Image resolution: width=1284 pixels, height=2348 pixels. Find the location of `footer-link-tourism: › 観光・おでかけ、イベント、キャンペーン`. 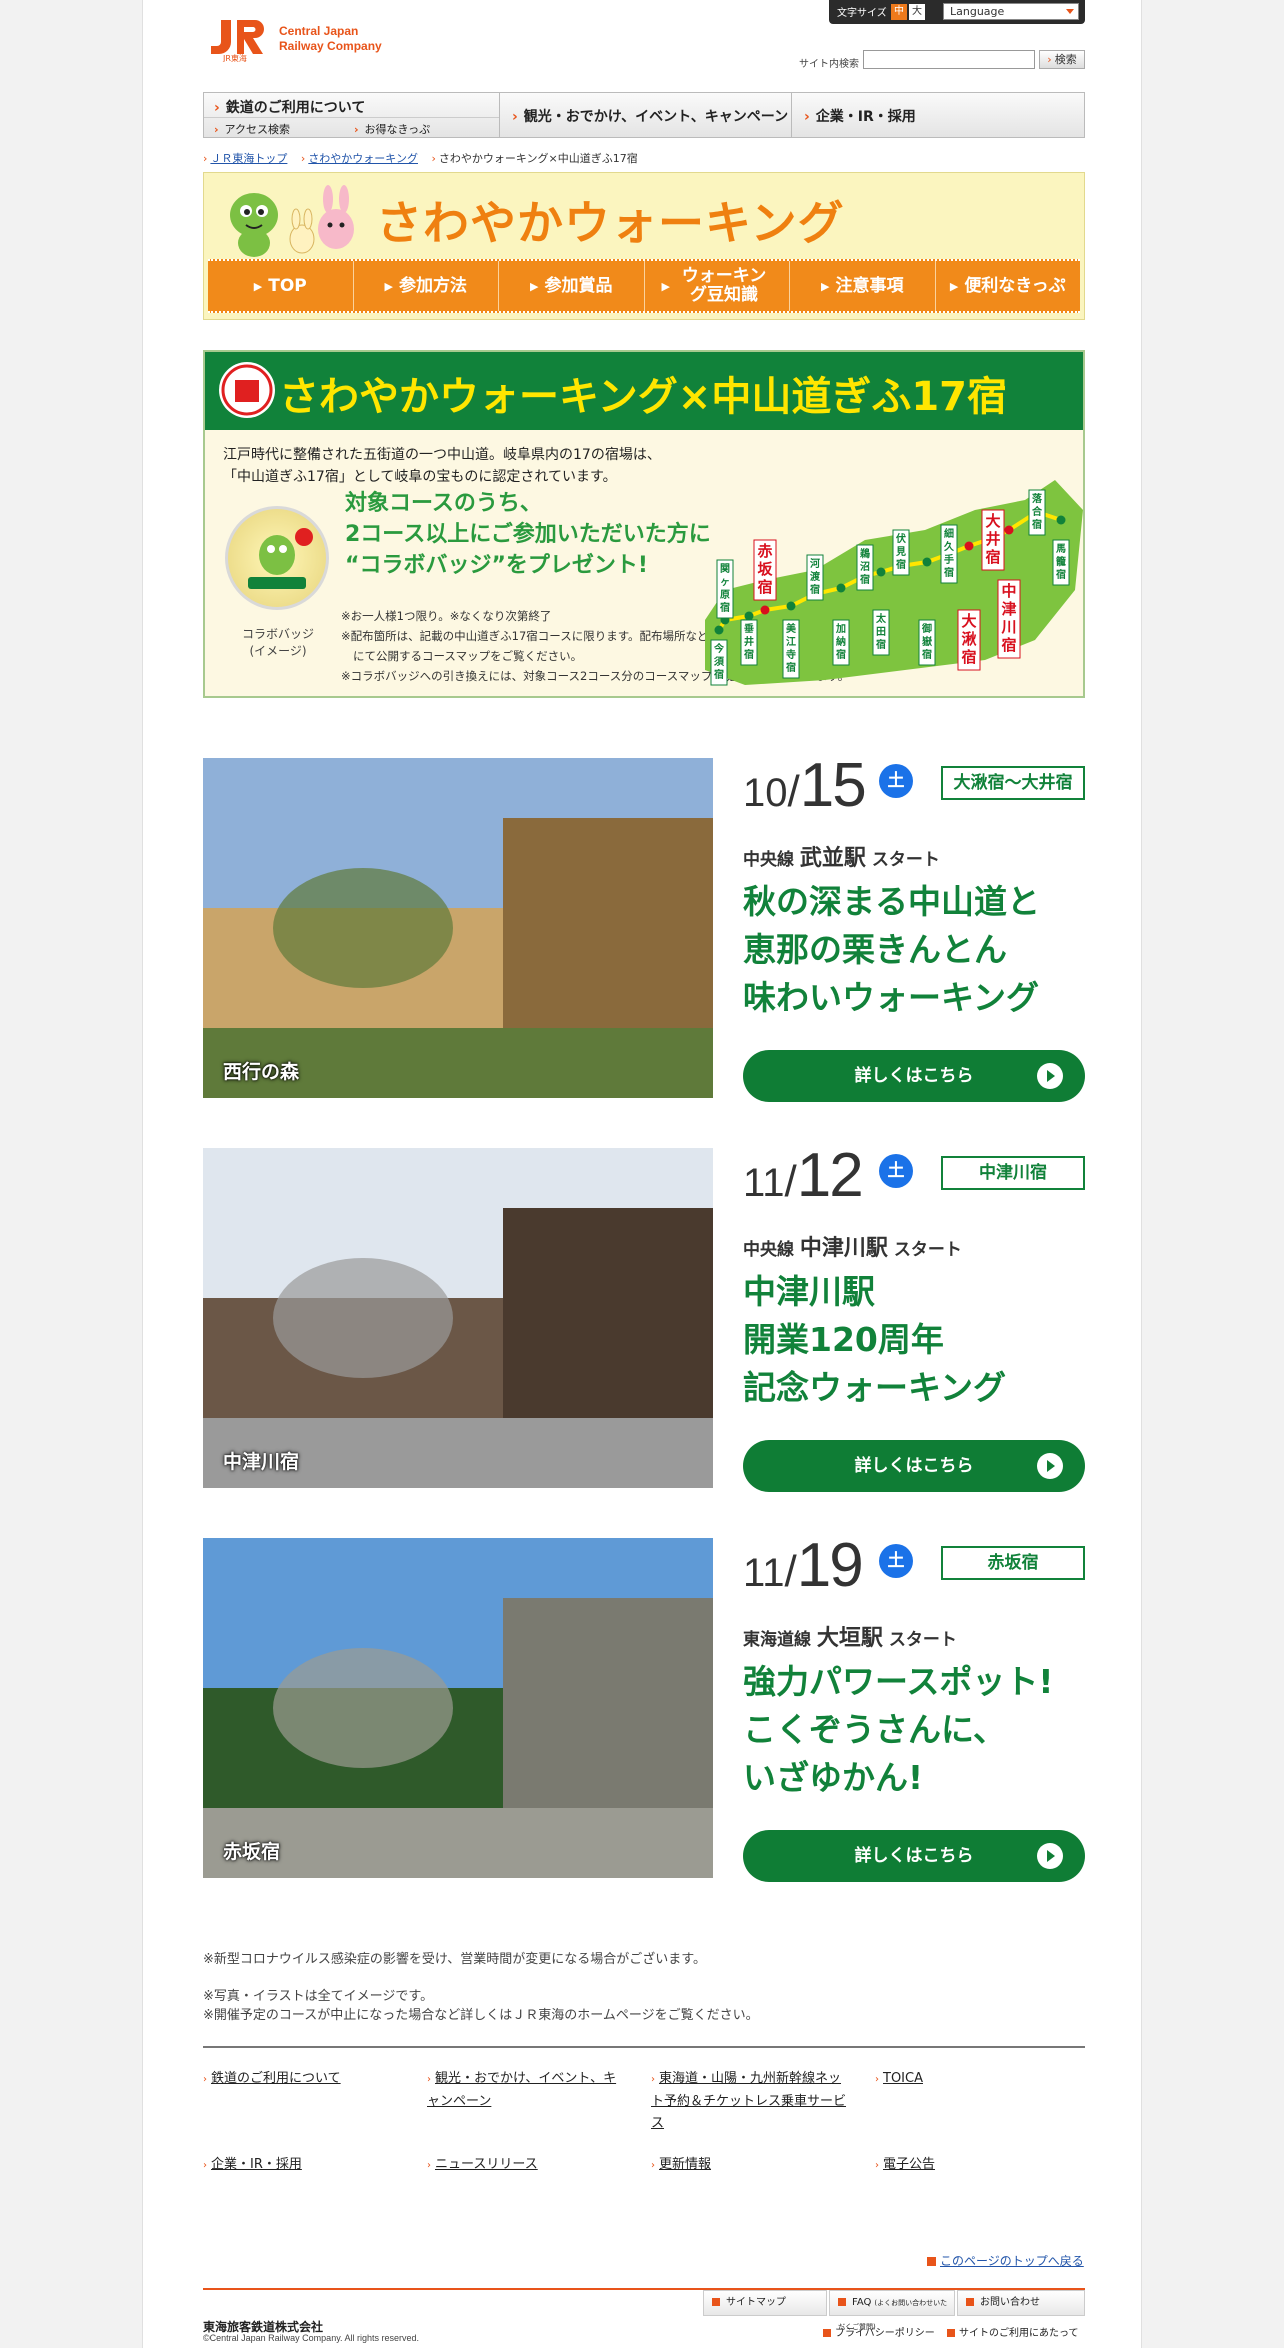

footer-link-tourism: › 観光・おでかけ、イベント、キャンペーン is located at coordinates (527, 2090).